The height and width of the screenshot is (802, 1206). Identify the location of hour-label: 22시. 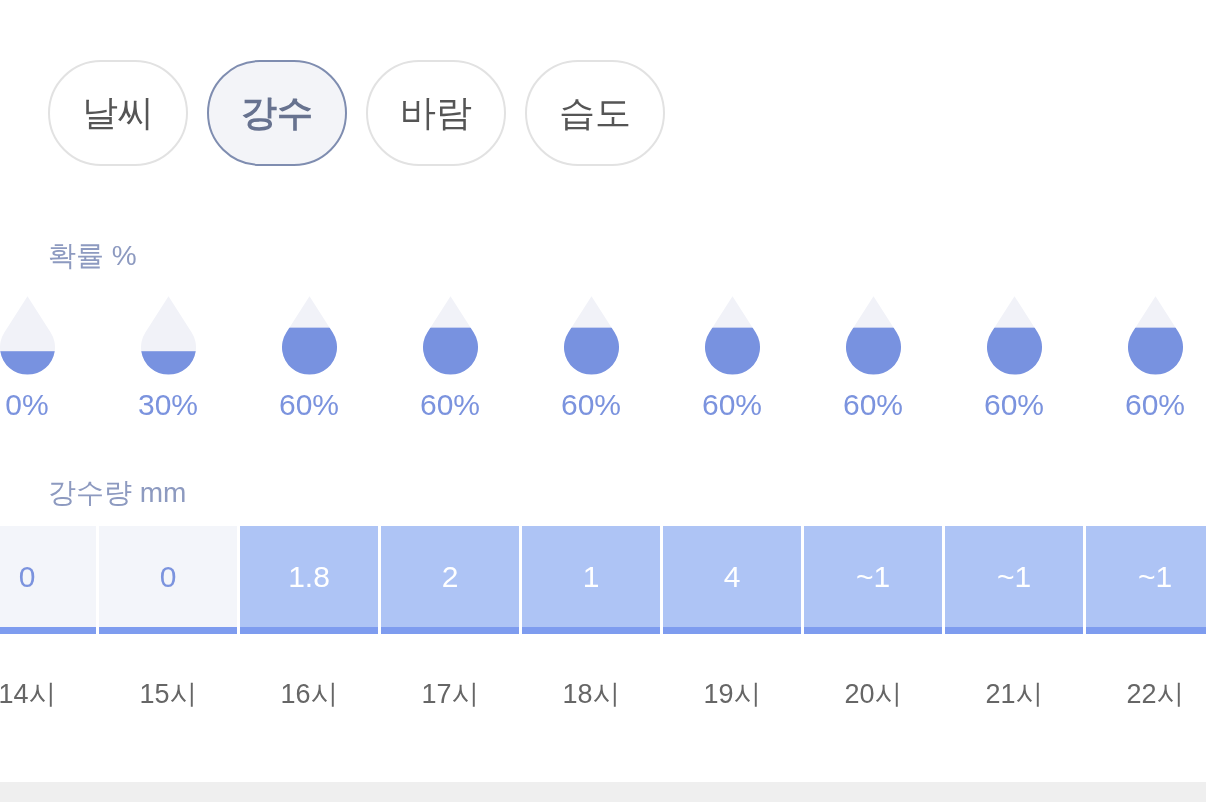
(1155, 694).